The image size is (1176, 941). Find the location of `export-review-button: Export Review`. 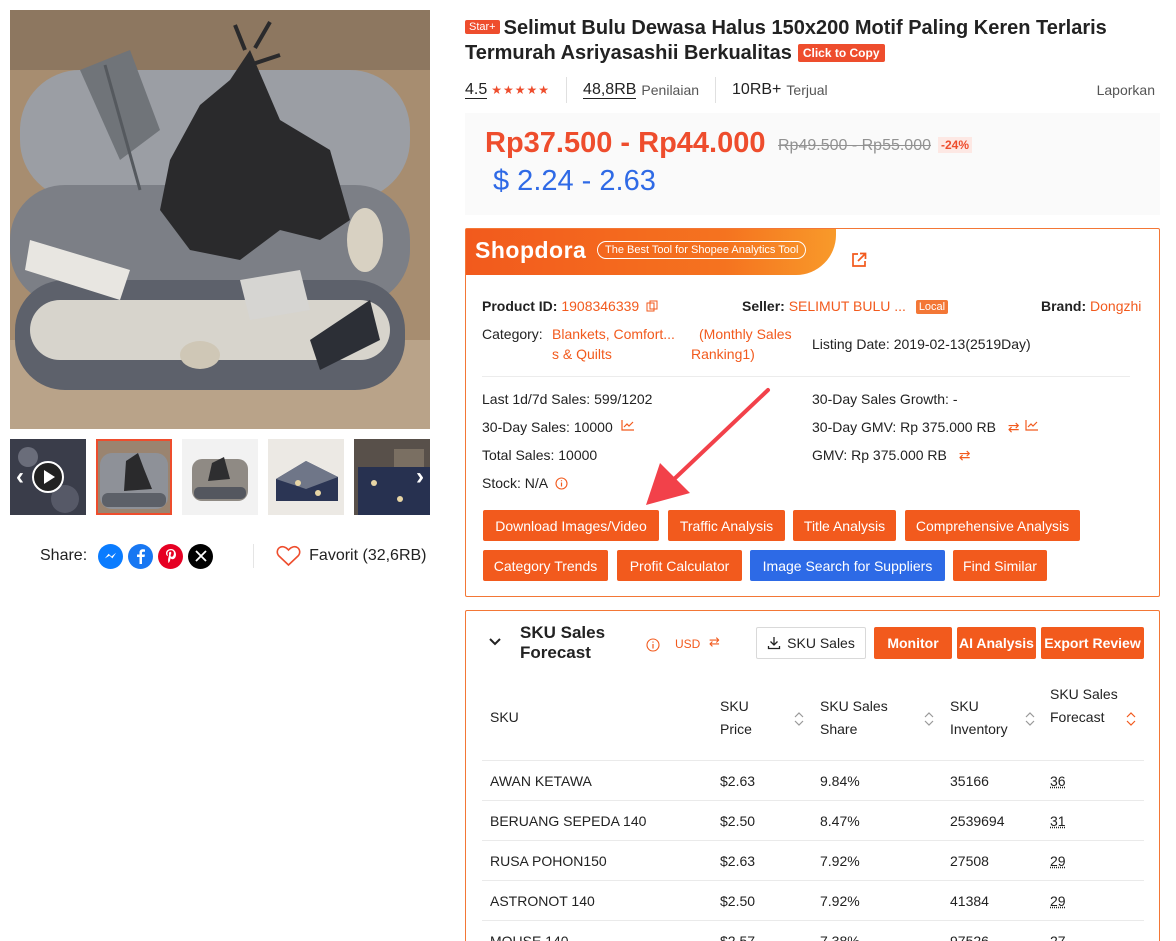

export-review-button: Export Review is located at coordinates (1092, 643).